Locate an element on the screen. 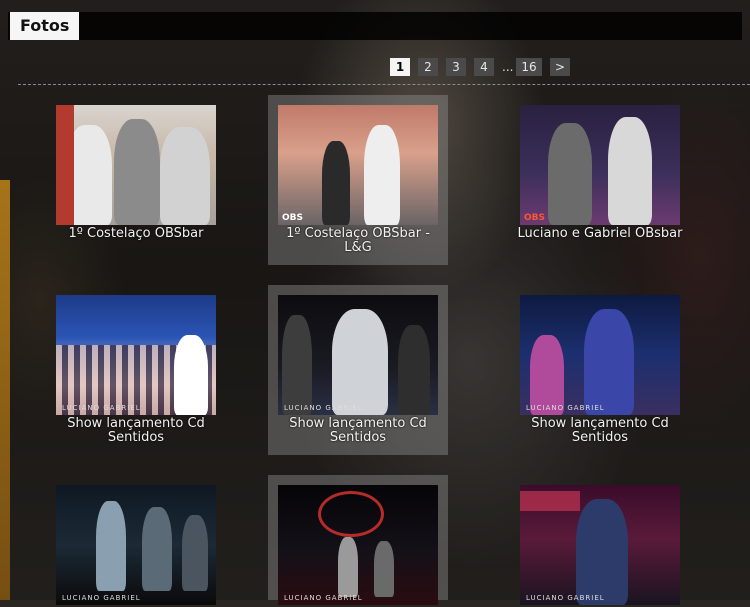  gallery-item: 1º Costelaço OBSbar is located at coordinates (136, 168).